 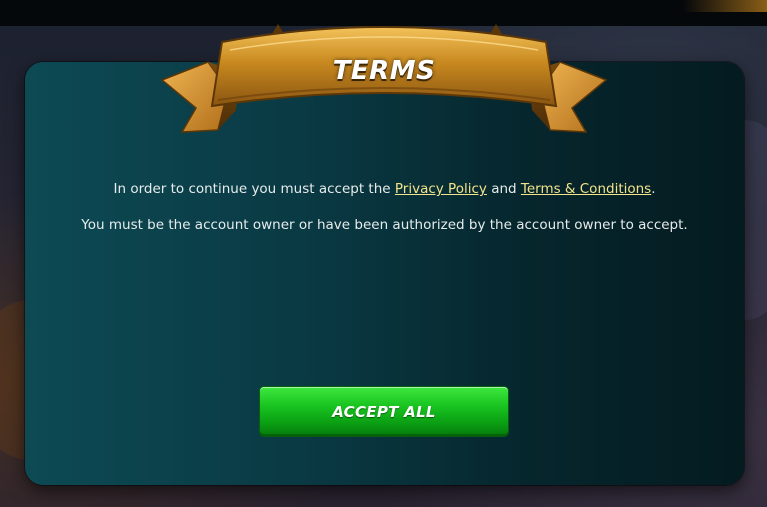 What do you see at coordinates (441, 189) in the screenshot?
I see `privacy-policy-link: Privacy Policy` at bounding box center [441, 189].